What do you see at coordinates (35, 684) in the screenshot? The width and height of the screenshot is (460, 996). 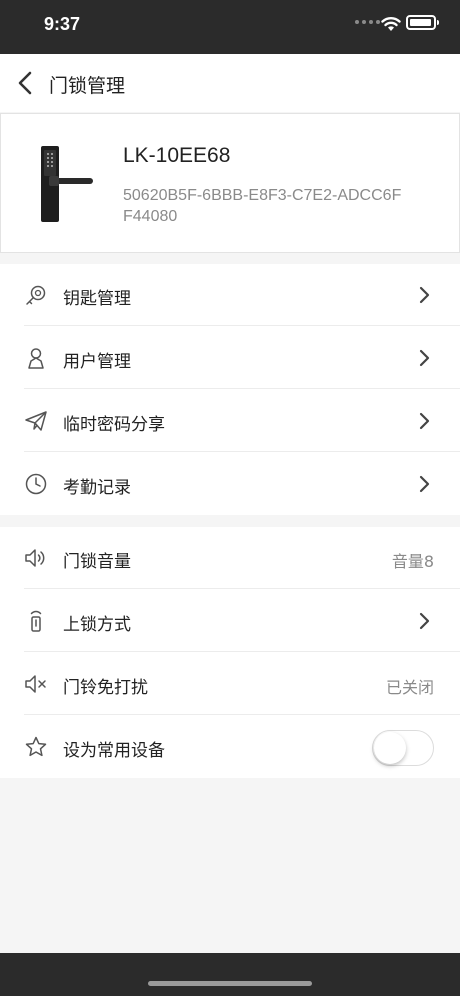 I see `mute-icon` at bounding box center [35, 684].